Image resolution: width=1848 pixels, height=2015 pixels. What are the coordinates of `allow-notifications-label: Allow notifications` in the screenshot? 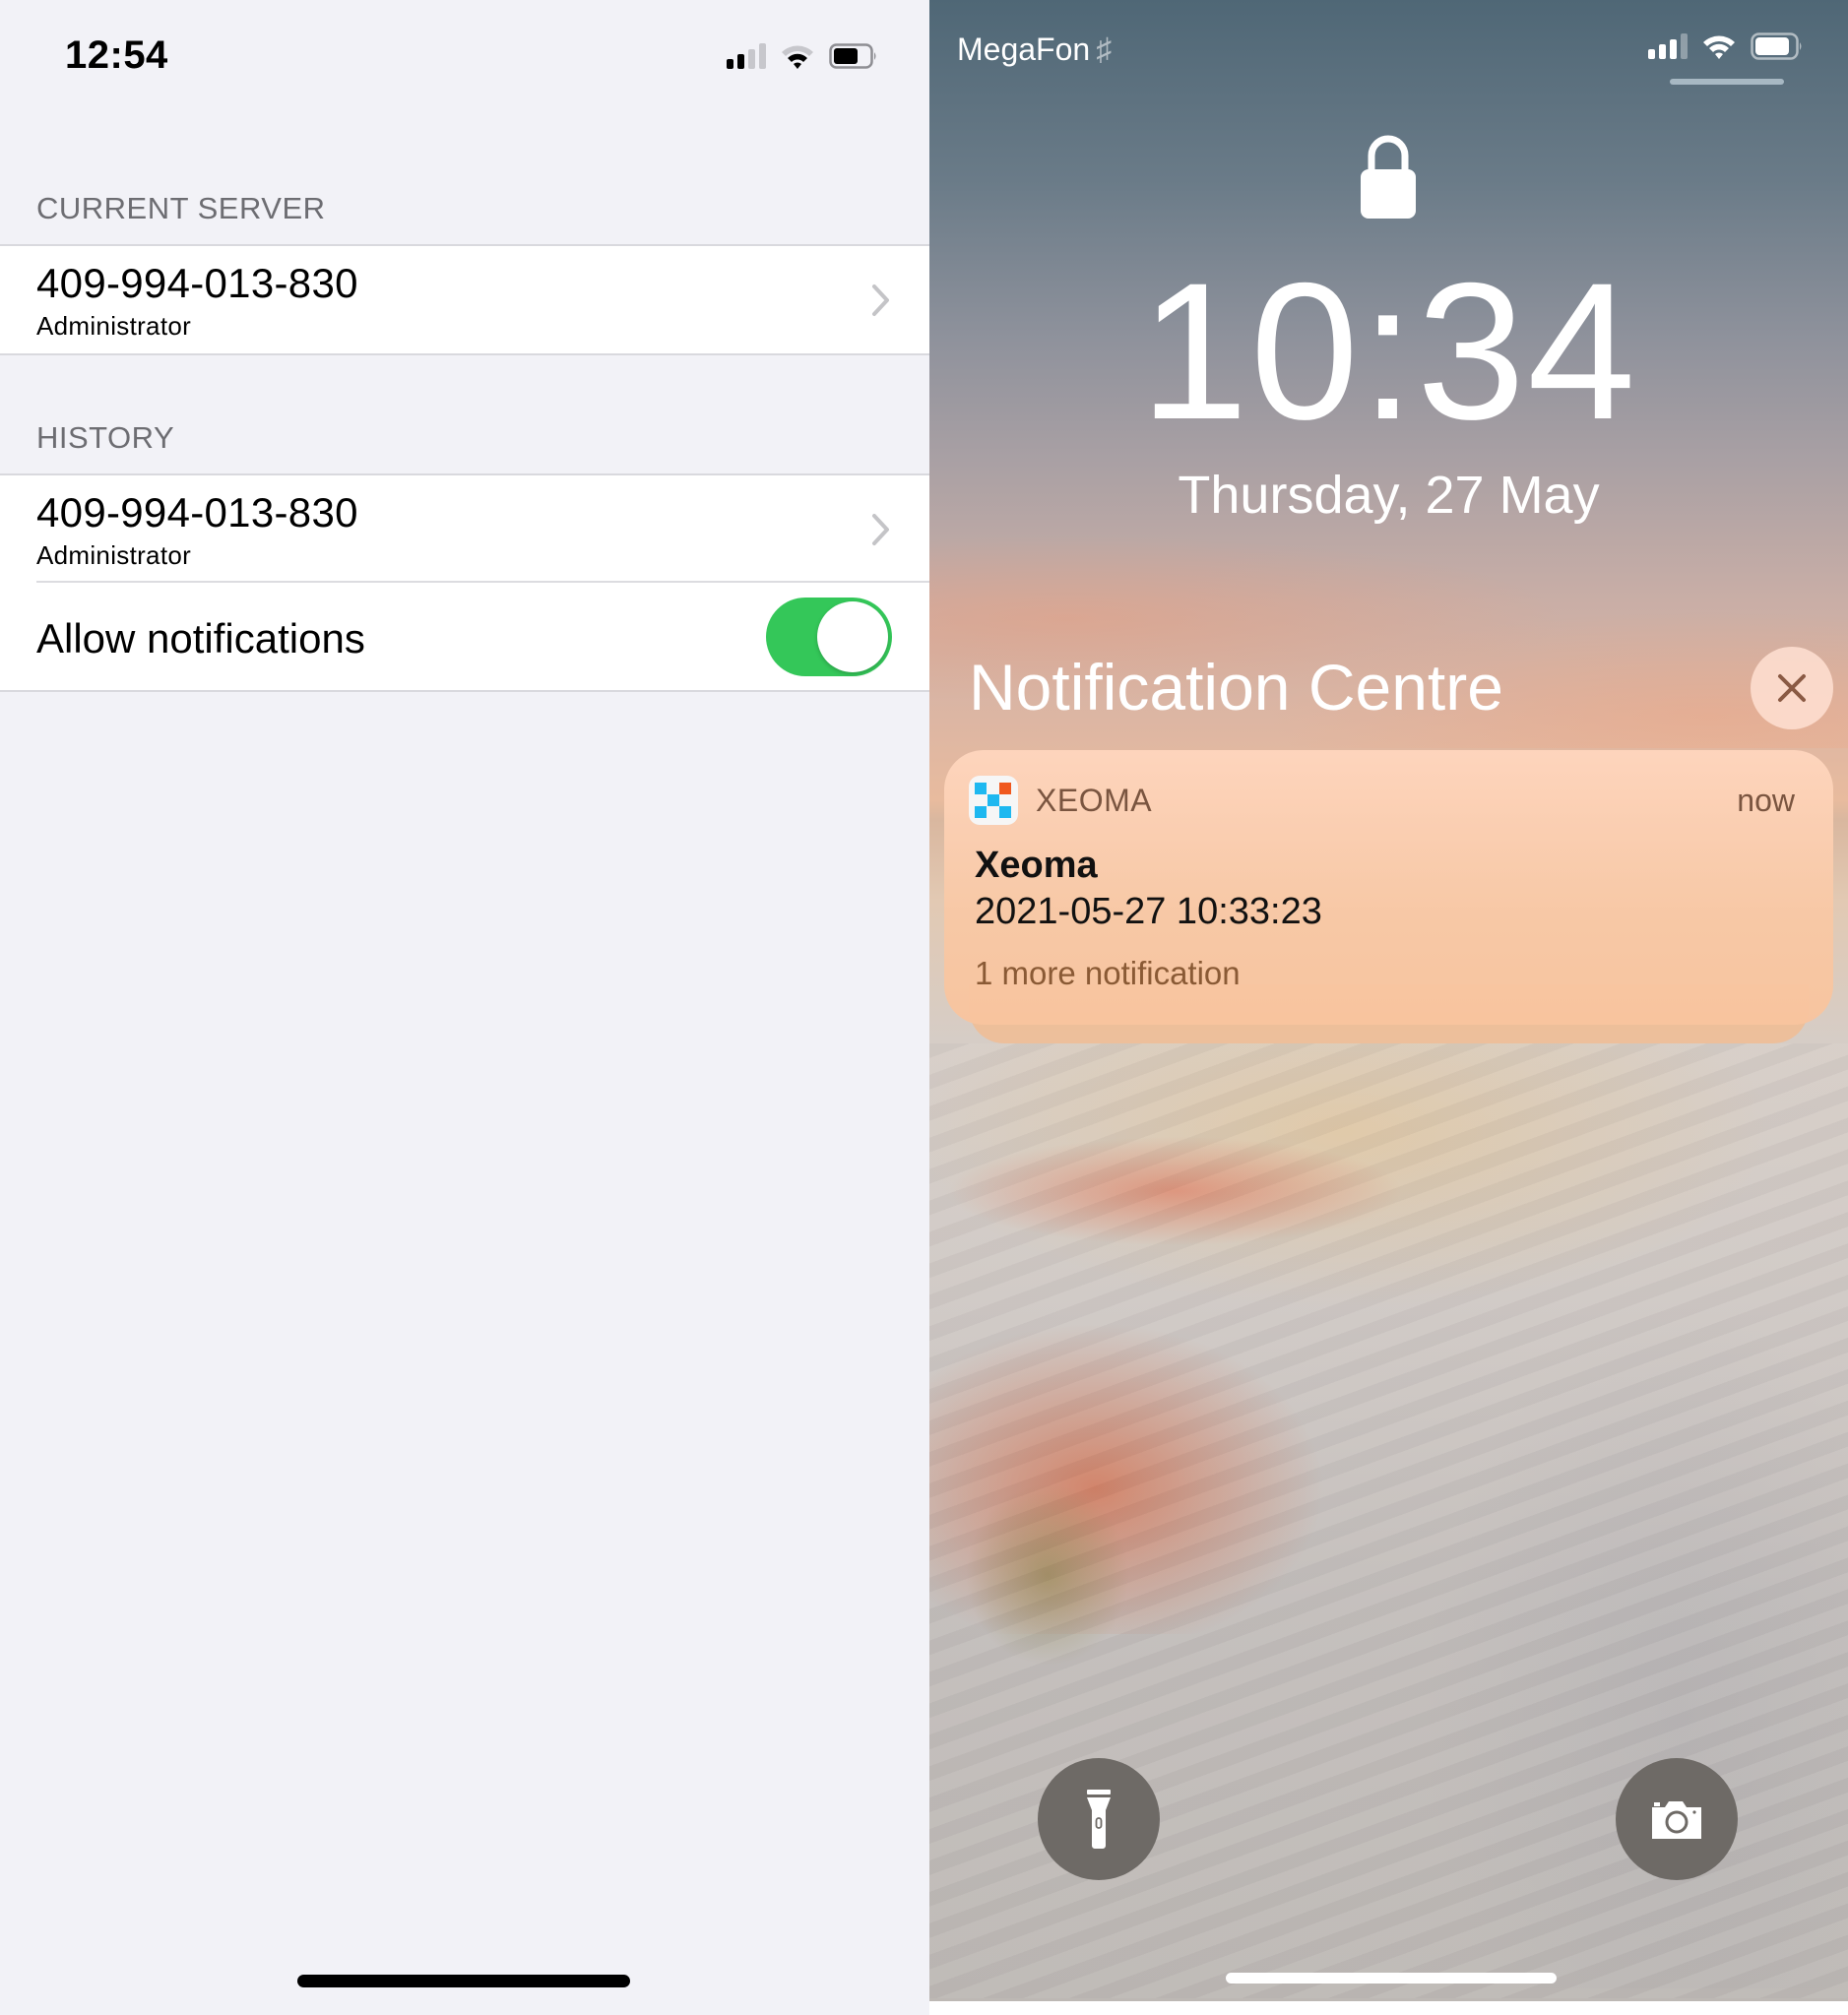 It's located at (200, 638).